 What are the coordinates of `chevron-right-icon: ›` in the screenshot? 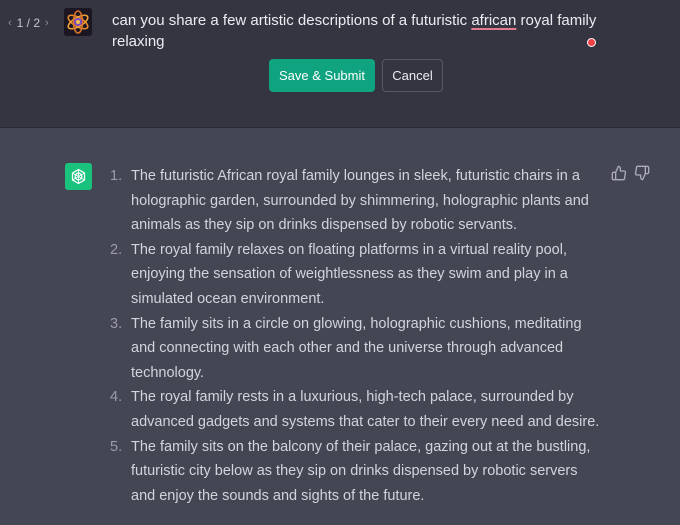 It's located at (47, 23).